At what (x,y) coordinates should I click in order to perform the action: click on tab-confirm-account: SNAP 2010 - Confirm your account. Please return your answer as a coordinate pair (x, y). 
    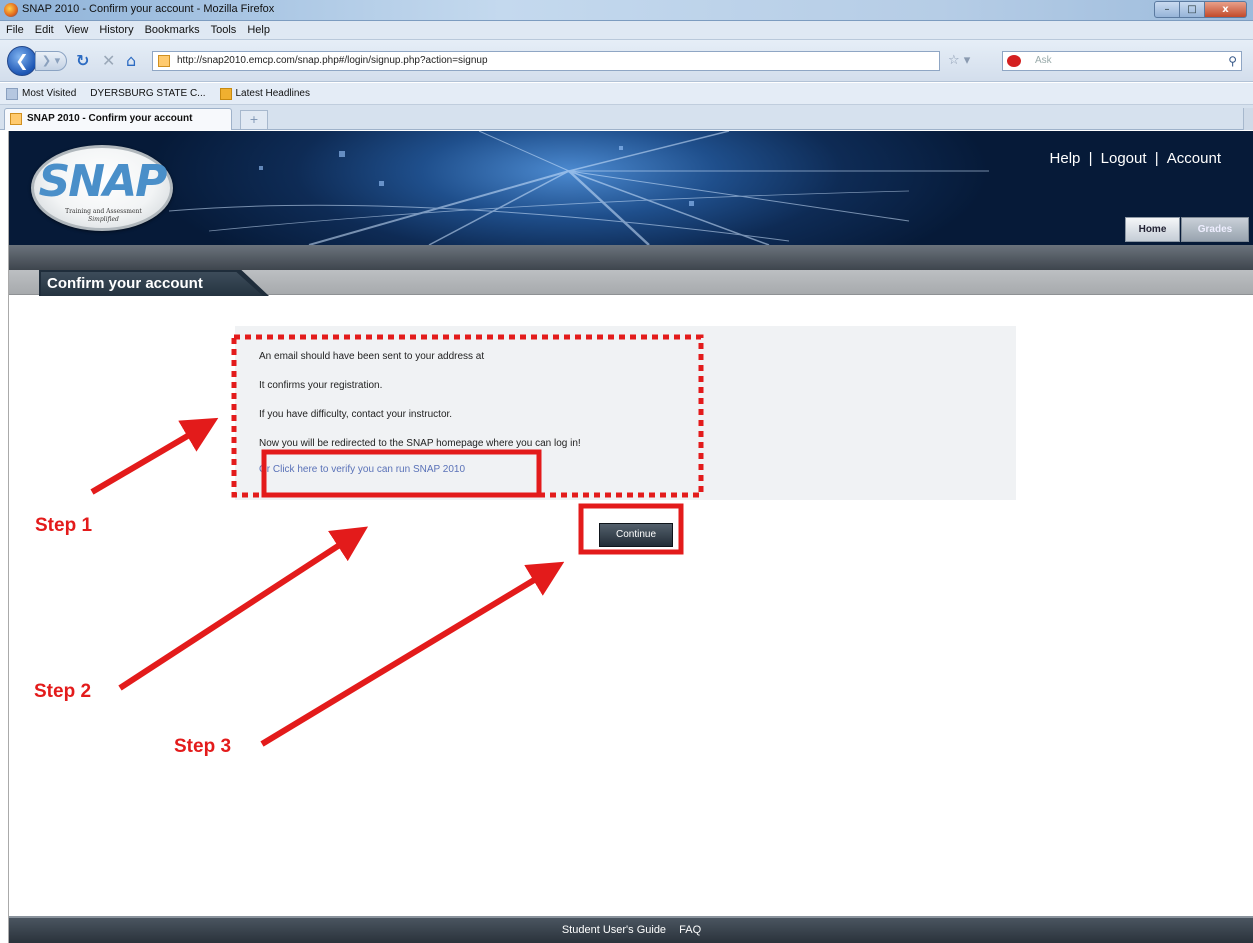
    Looking at the image, I should click on (118, 119).